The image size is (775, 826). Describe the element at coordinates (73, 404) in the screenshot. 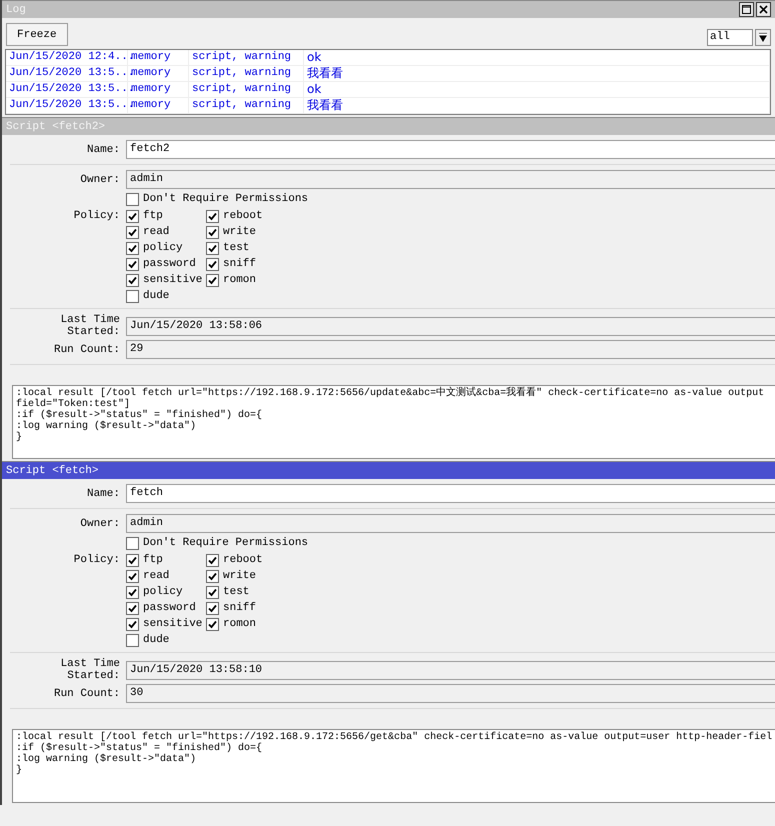

I see `code-line: field="Token:test"]` at that location.